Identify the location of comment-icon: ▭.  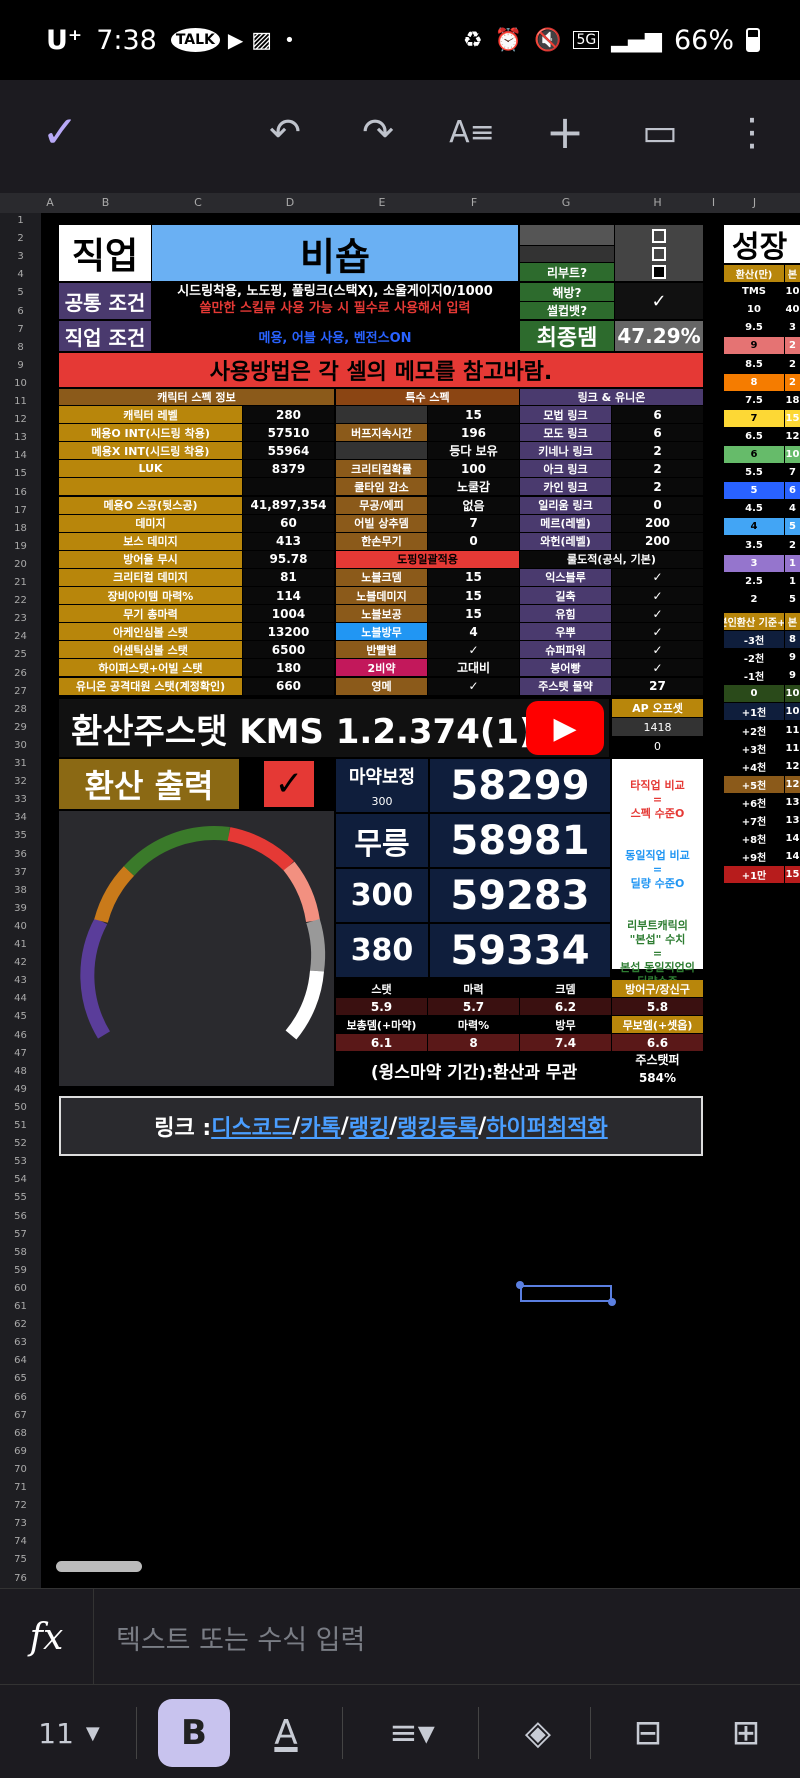
(660, 132).